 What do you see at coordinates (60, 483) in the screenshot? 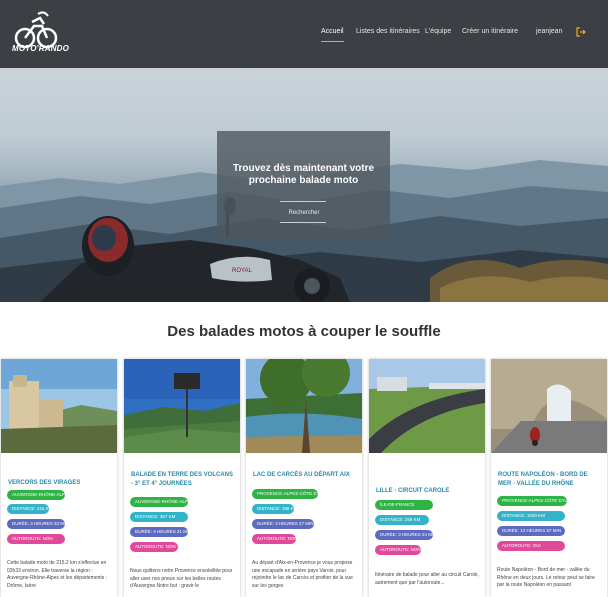
I see `card-title: VERCORS DES VIRAGES` at bounding box center [60, 483].